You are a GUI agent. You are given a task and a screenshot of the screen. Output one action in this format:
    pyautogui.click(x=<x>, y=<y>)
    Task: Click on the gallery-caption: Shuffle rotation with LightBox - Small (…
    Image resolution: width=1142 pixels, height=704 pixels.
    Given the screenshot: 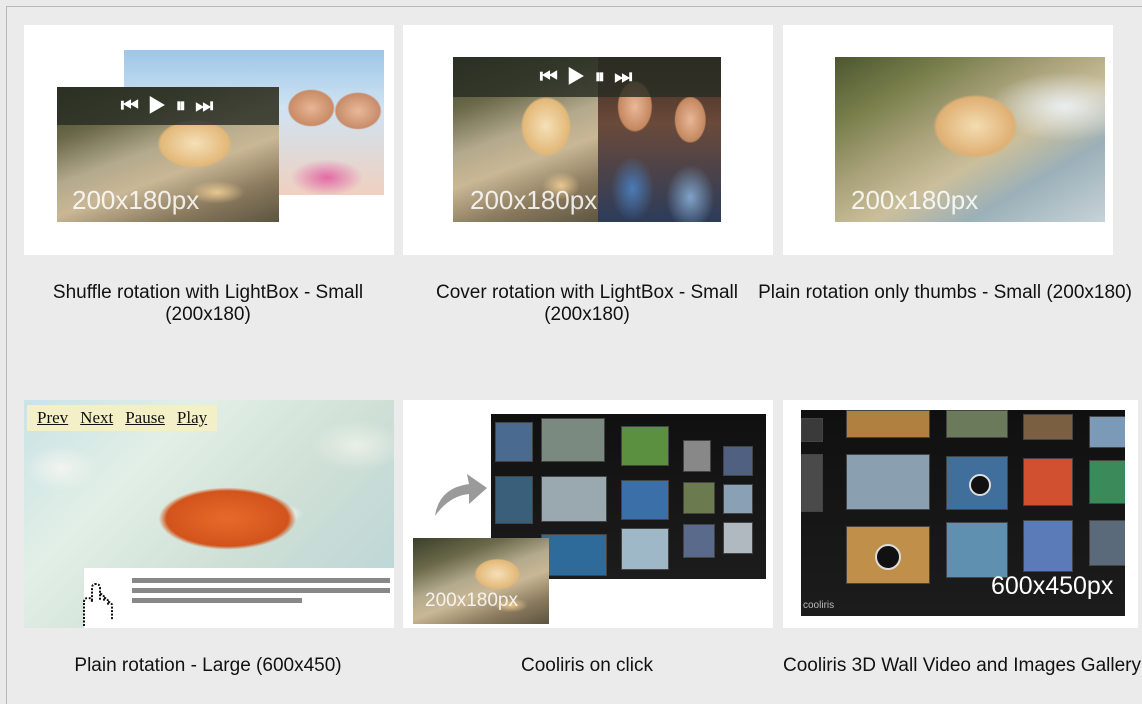 What is the action you would take?
    pyautogui.click(x=208, y=303)
    